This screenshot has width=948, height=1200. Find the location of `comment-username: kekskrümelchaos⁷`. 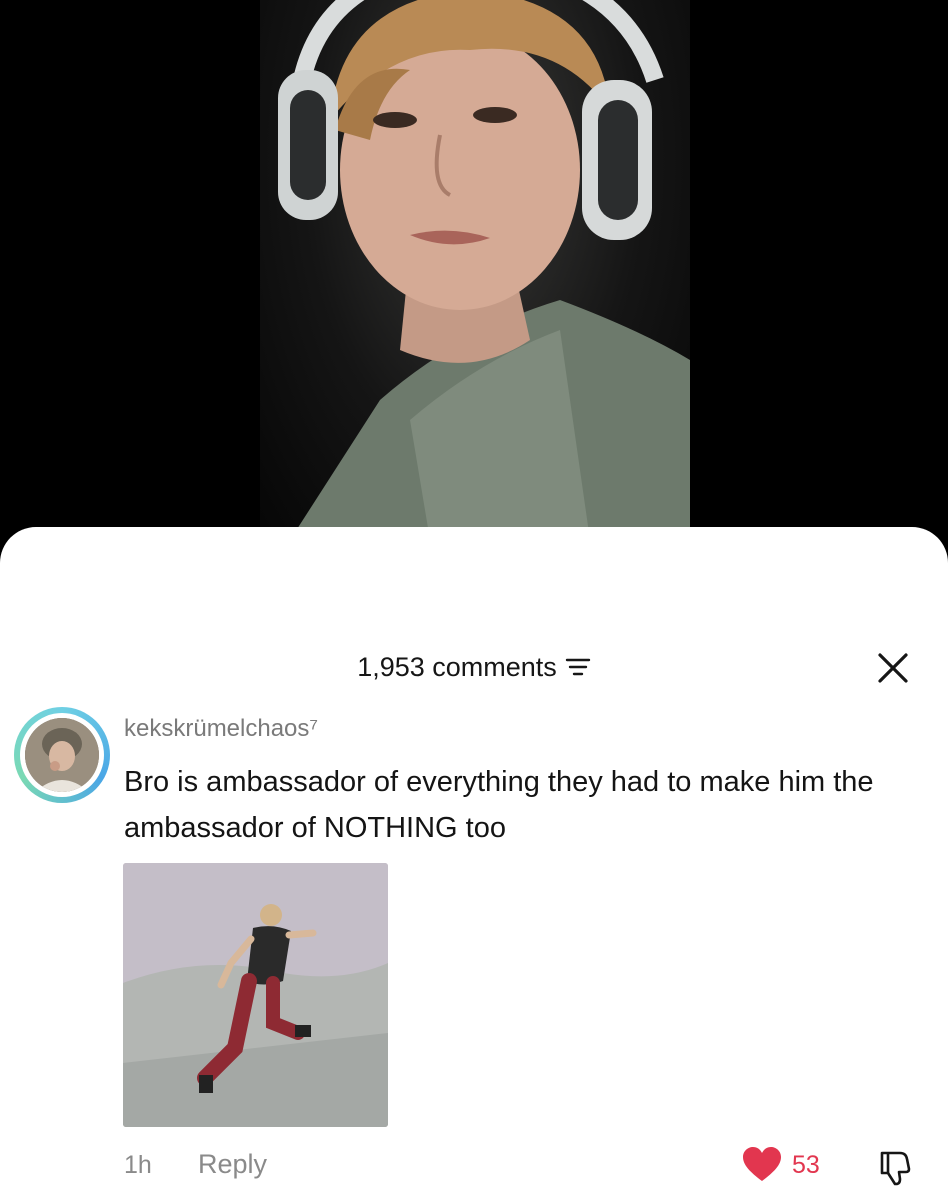

comment-username: kekskrümelchaos⁷ is located at coordinates (221, 729).